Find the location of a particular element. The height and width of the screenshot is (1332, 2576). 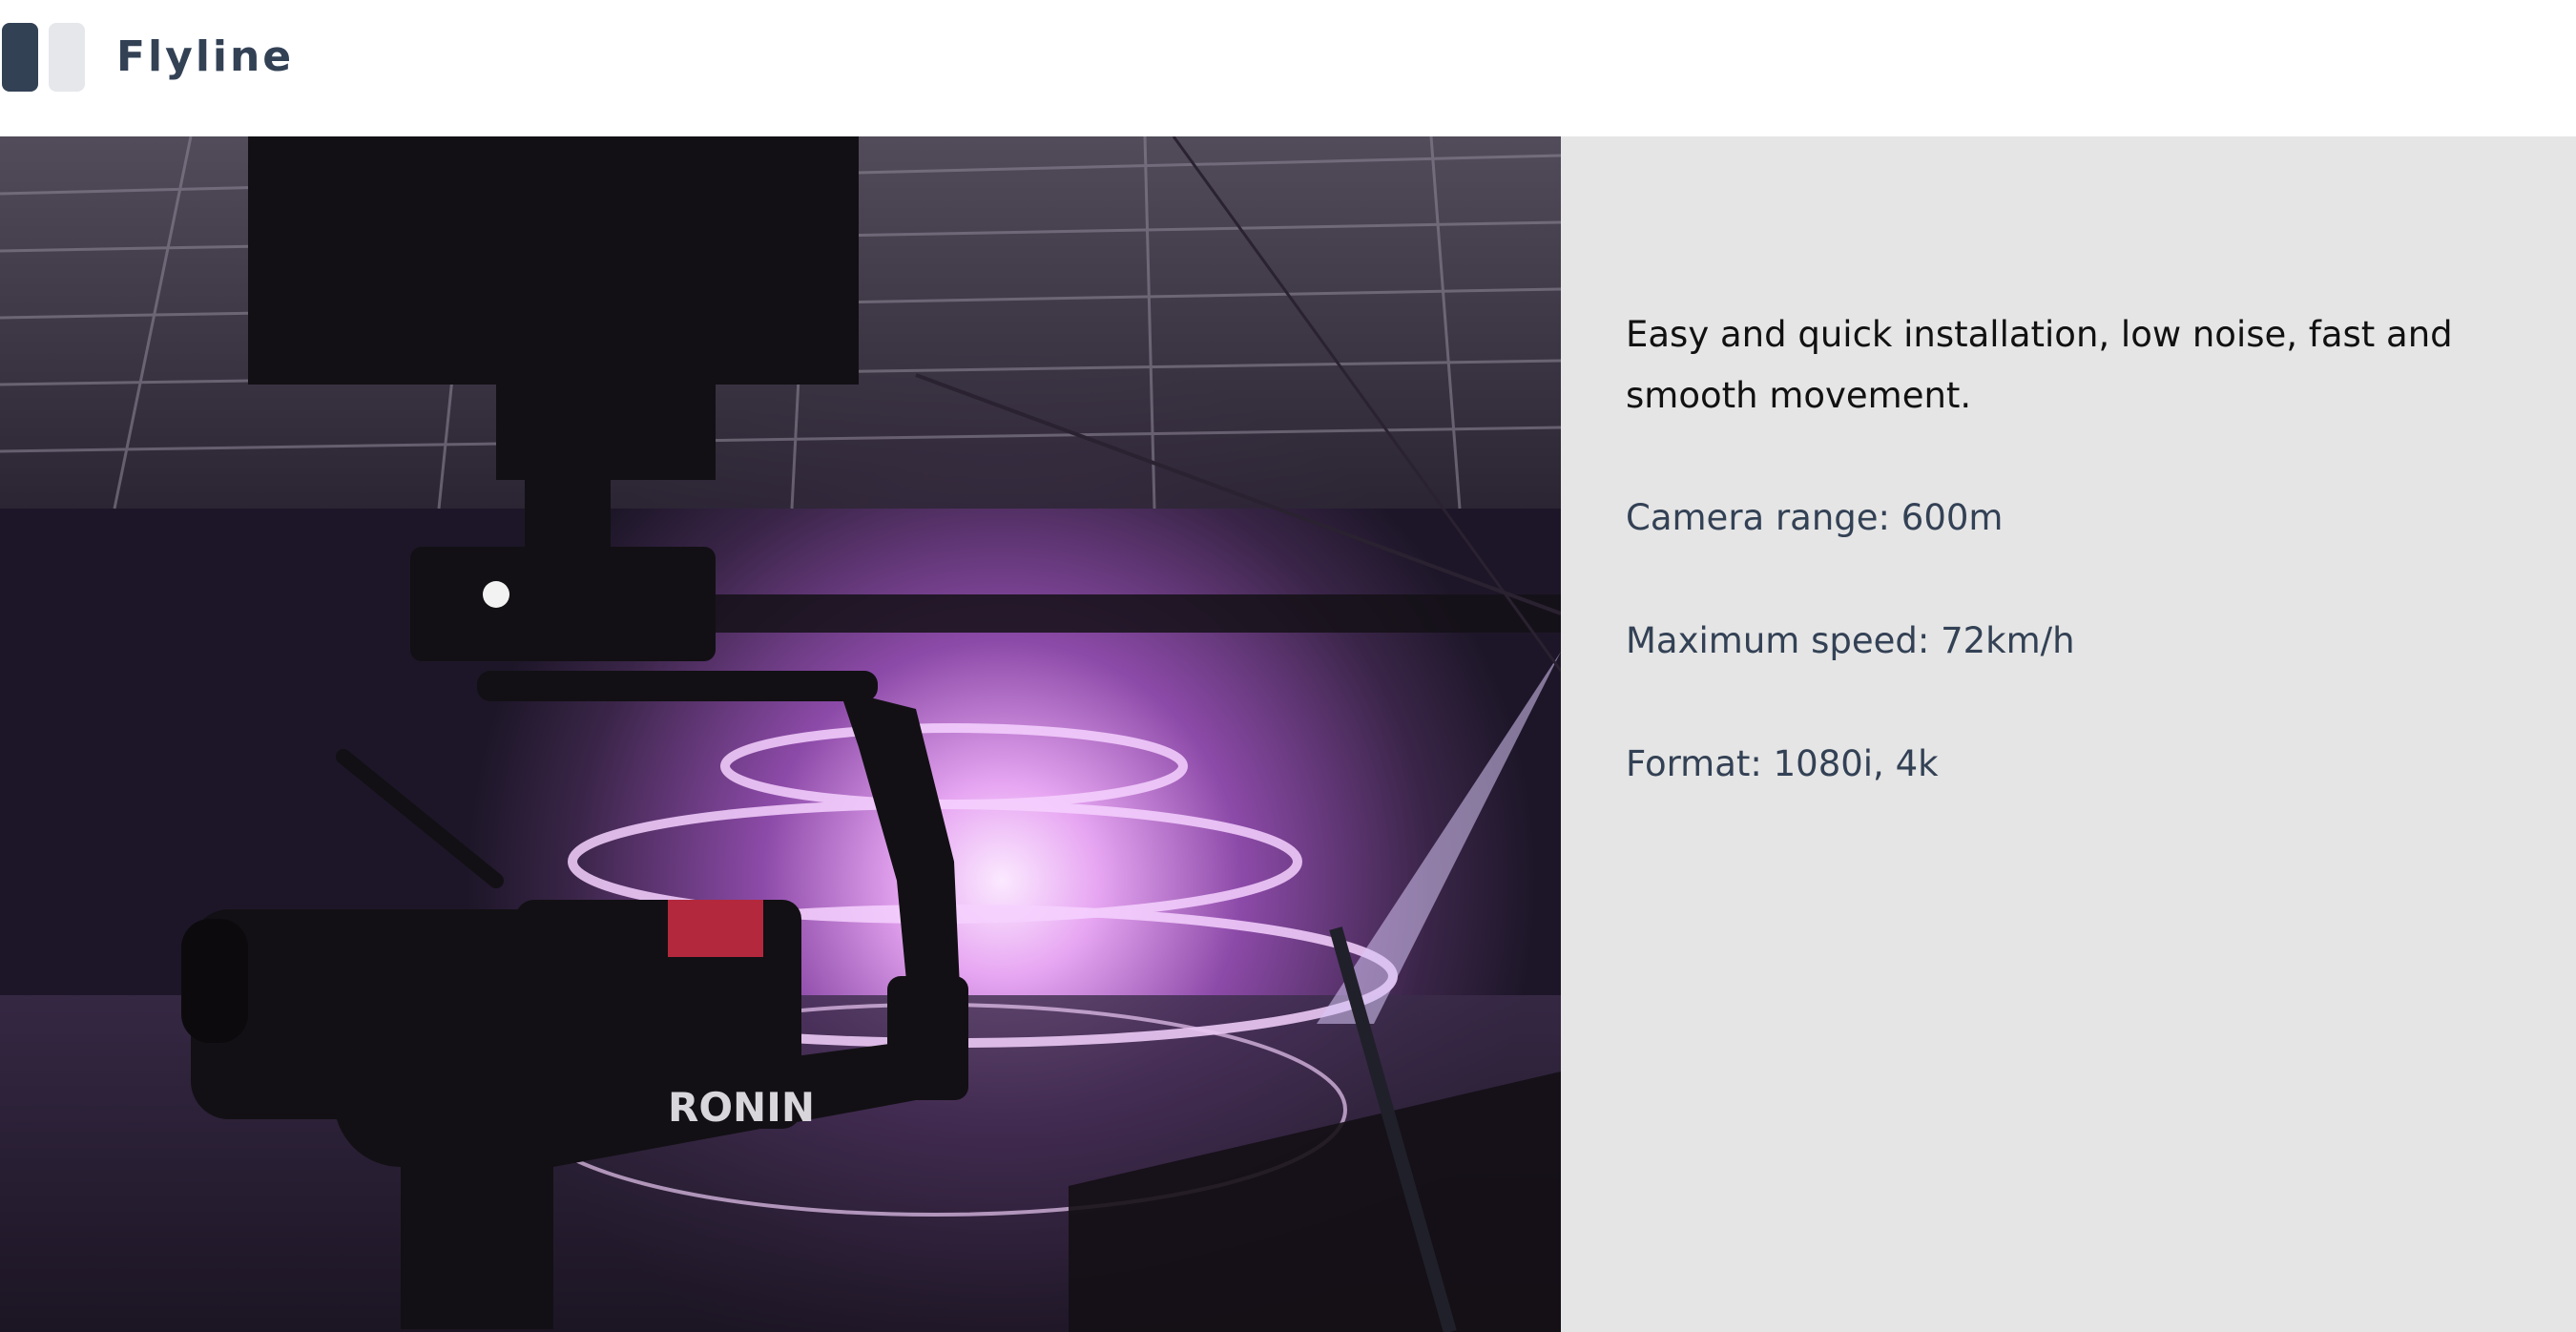

menu-toggle-dark is located at coordinates (20, 57).